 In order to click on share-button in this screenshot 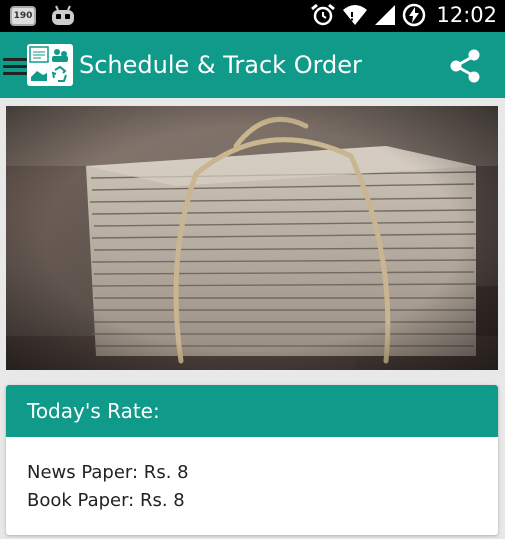, I will do `click(465, 66)`.